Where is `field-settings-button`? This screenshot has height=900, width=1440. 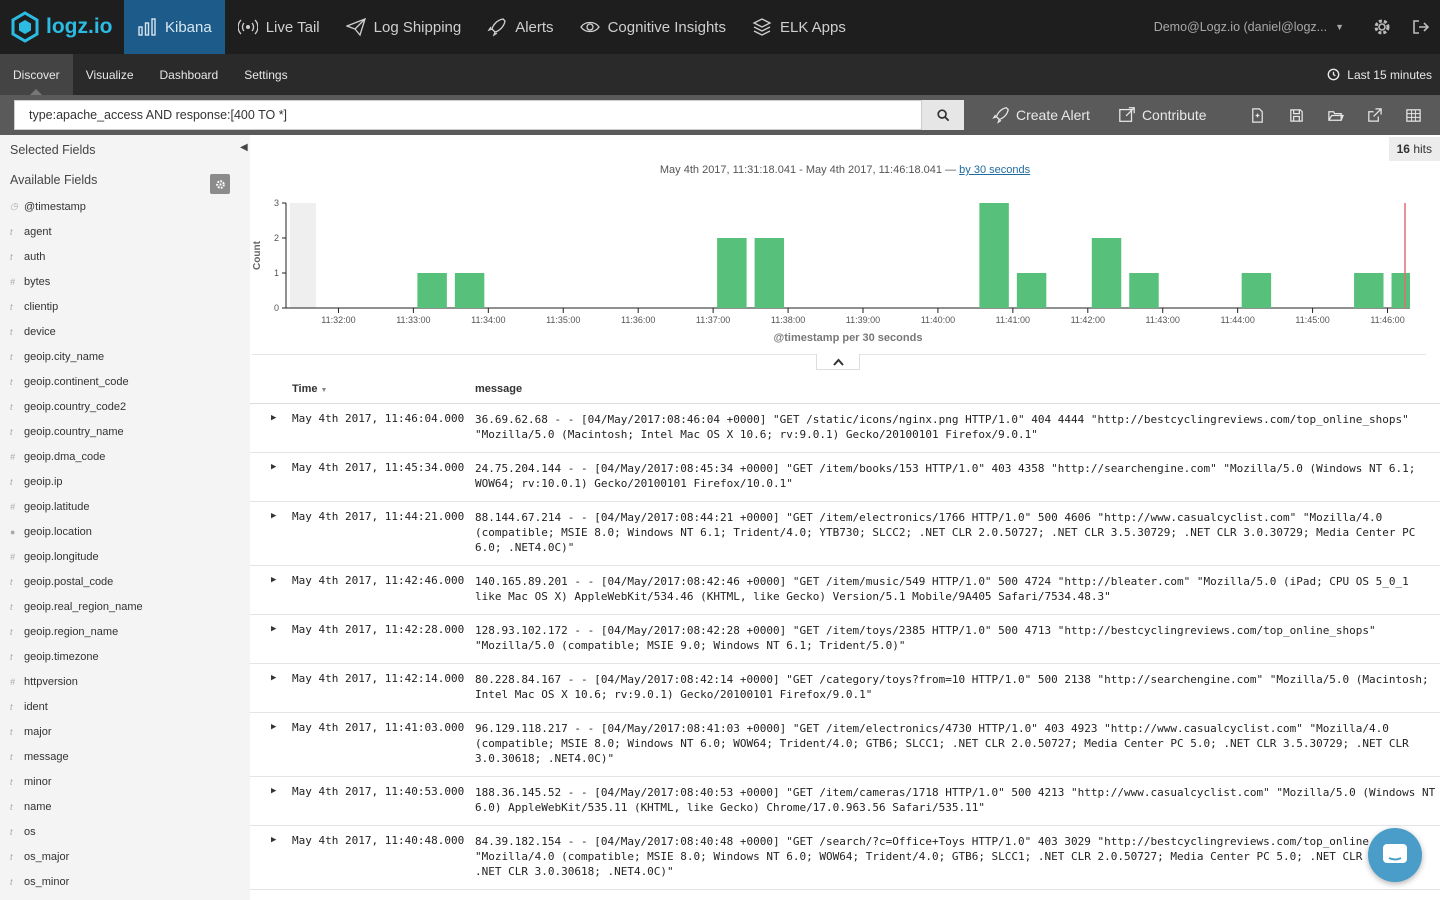
field-settings-button is located at coordinates (220, 184).